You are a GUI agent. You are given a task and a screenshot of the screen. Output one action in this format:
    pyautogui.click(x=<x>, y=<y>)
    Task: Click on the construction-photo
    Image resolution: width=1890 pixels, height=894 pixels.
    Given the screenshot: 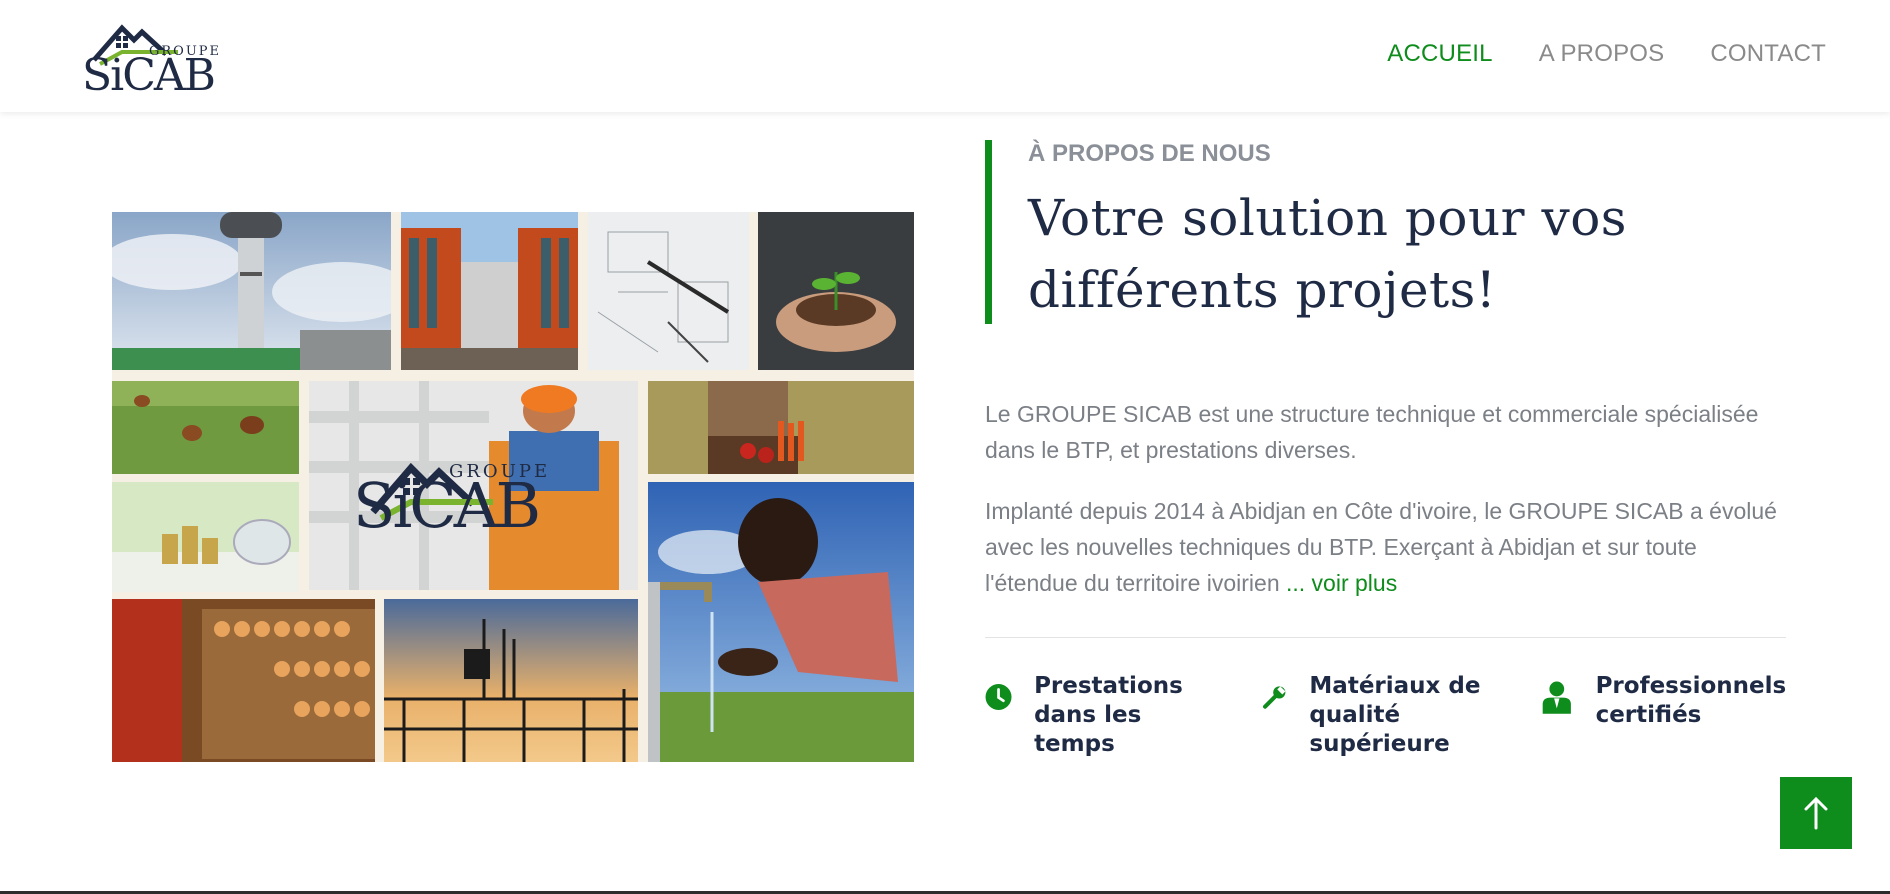 What is the action you would take?
    pyautogui.click(x=511, y=680)
    